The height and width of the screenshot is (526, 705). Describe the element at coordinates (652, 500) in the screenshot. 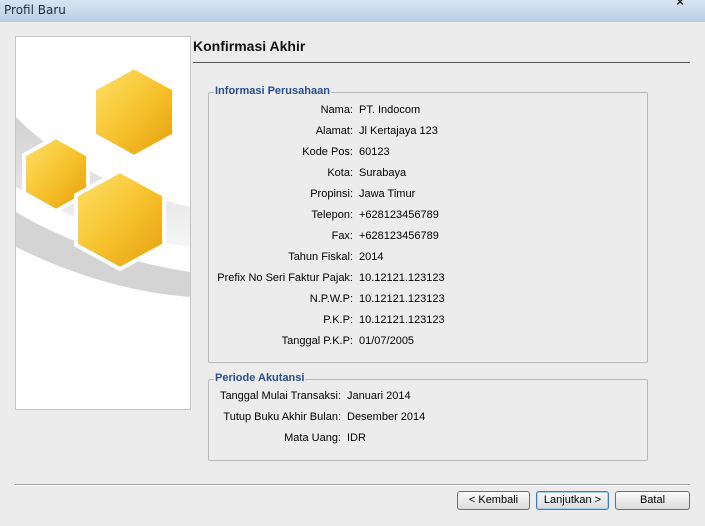

I see `cancel-button: Batal` at that location.